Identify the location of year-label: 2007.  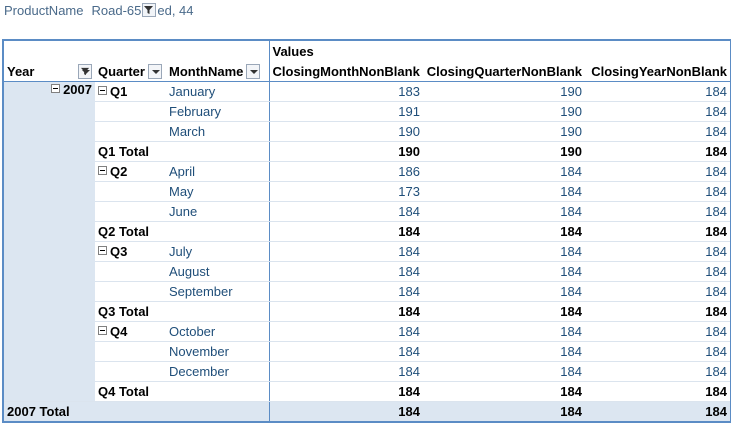
(77, 89).